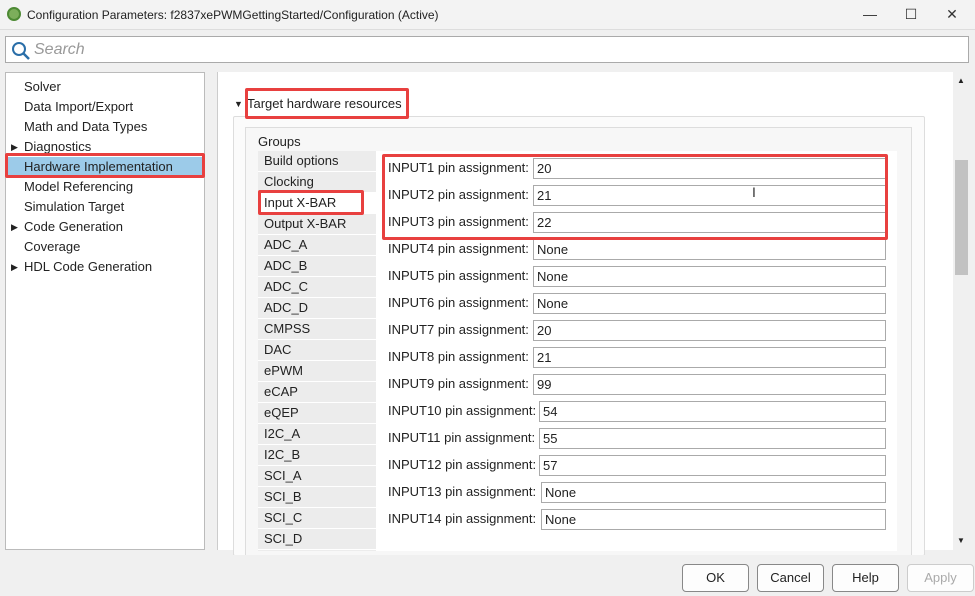  I want to click on app-icon, so click(14, 14).